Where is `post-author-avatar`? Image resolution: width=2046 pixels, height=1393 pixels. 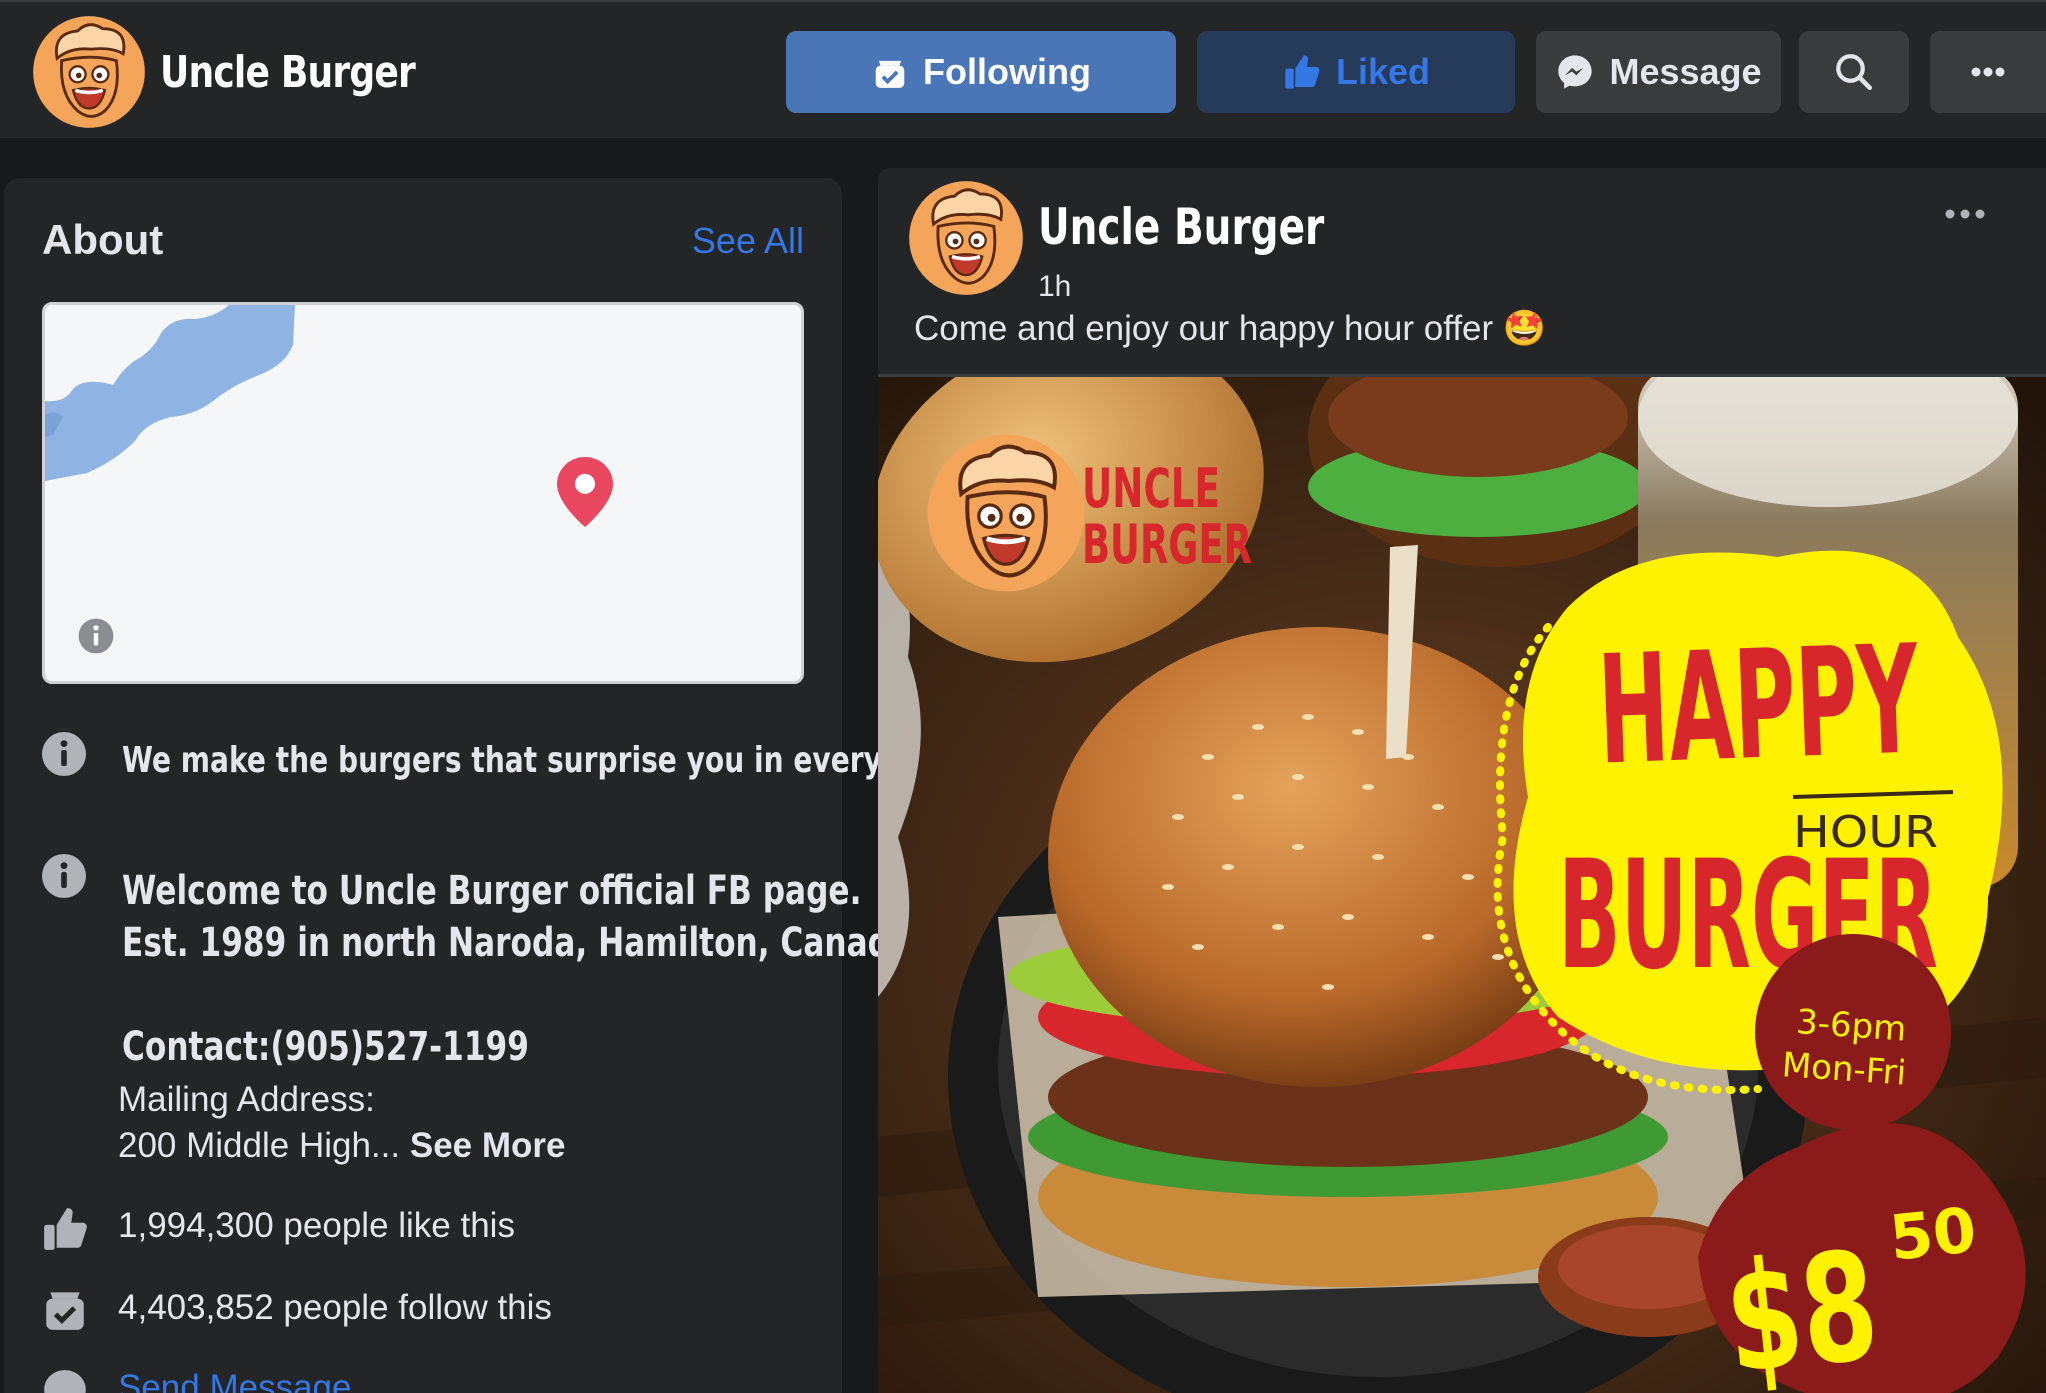
post-author-avatar is located at coordinates (966, 238).